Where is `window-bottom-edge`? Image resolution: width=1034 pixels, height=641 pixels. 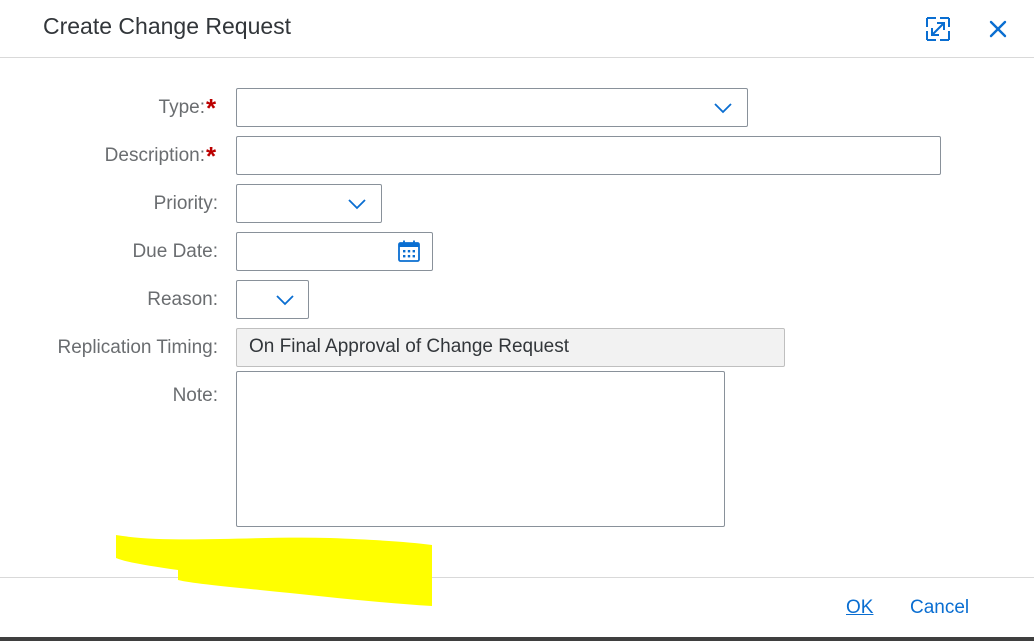
window-bottom-edge is located at coordinates (517, 639).